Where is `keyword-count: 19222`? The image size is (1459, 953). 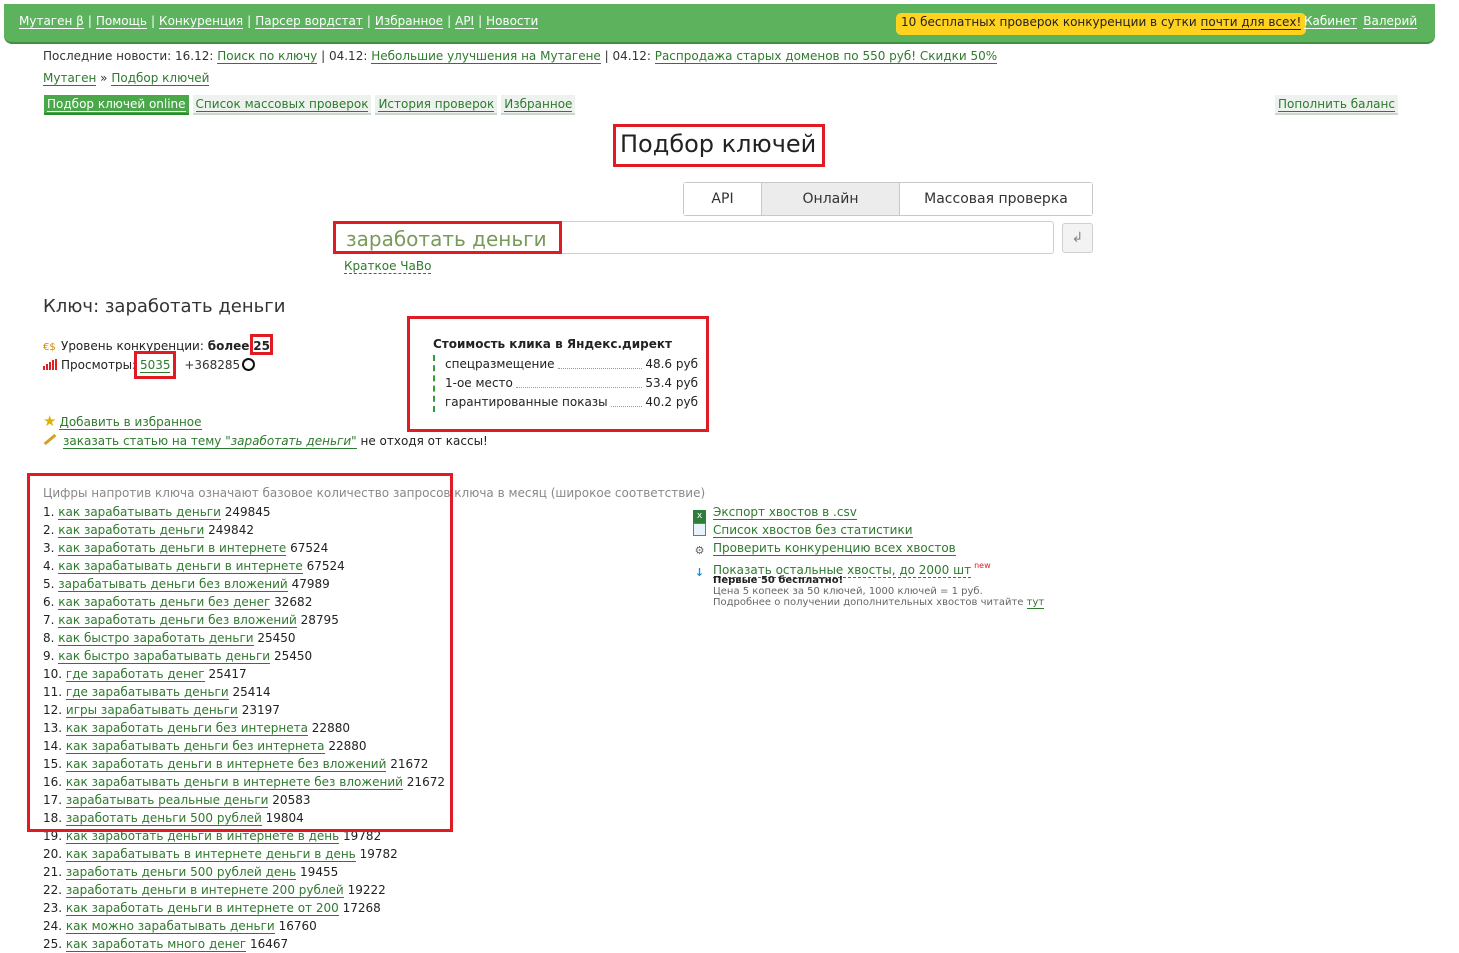 keyword-count: 19222 is located at coordinates (366, 890).